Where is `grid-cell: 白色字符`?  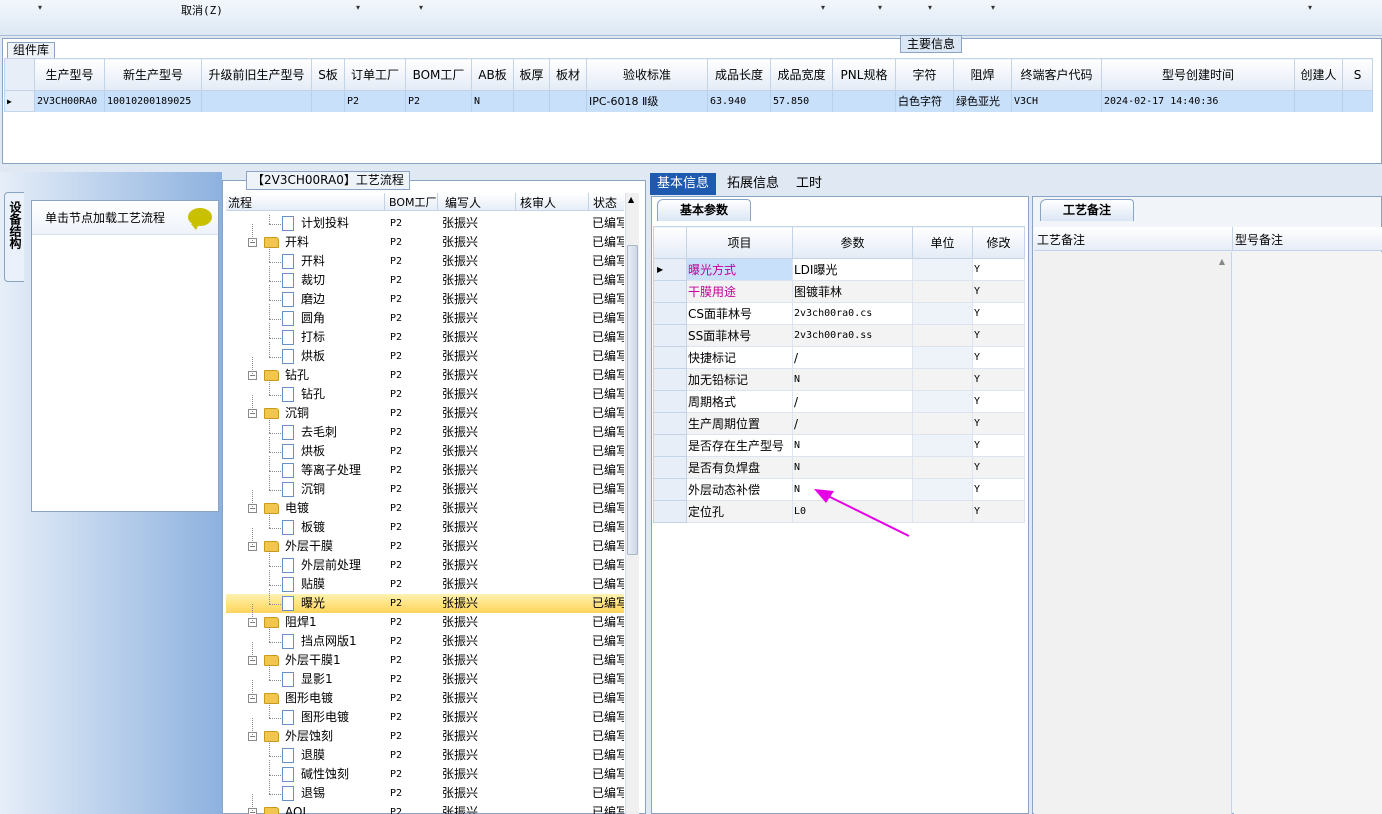 grid-cell: 白色字符 is located at coordinates (924, 101).